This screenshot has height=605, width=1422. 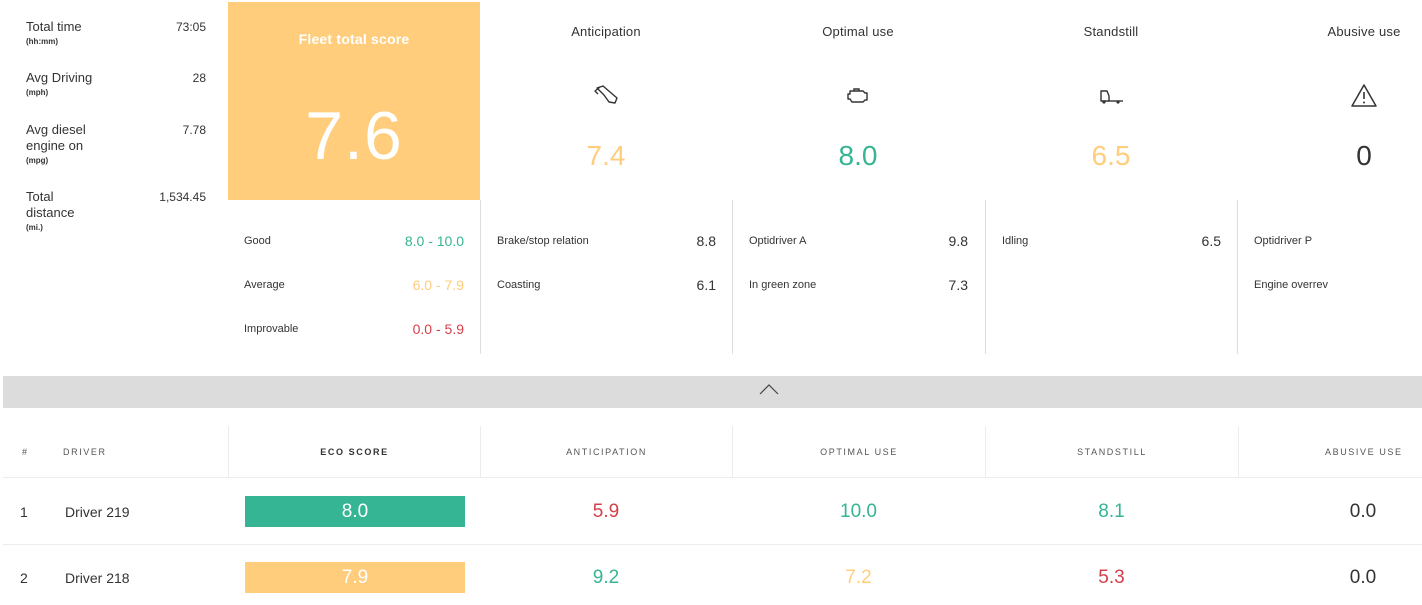 What do you see at coordinates (543, 241) in the screenshot?
I see `detail-label: Brake/stop relation` at bounding box center [543, 241].